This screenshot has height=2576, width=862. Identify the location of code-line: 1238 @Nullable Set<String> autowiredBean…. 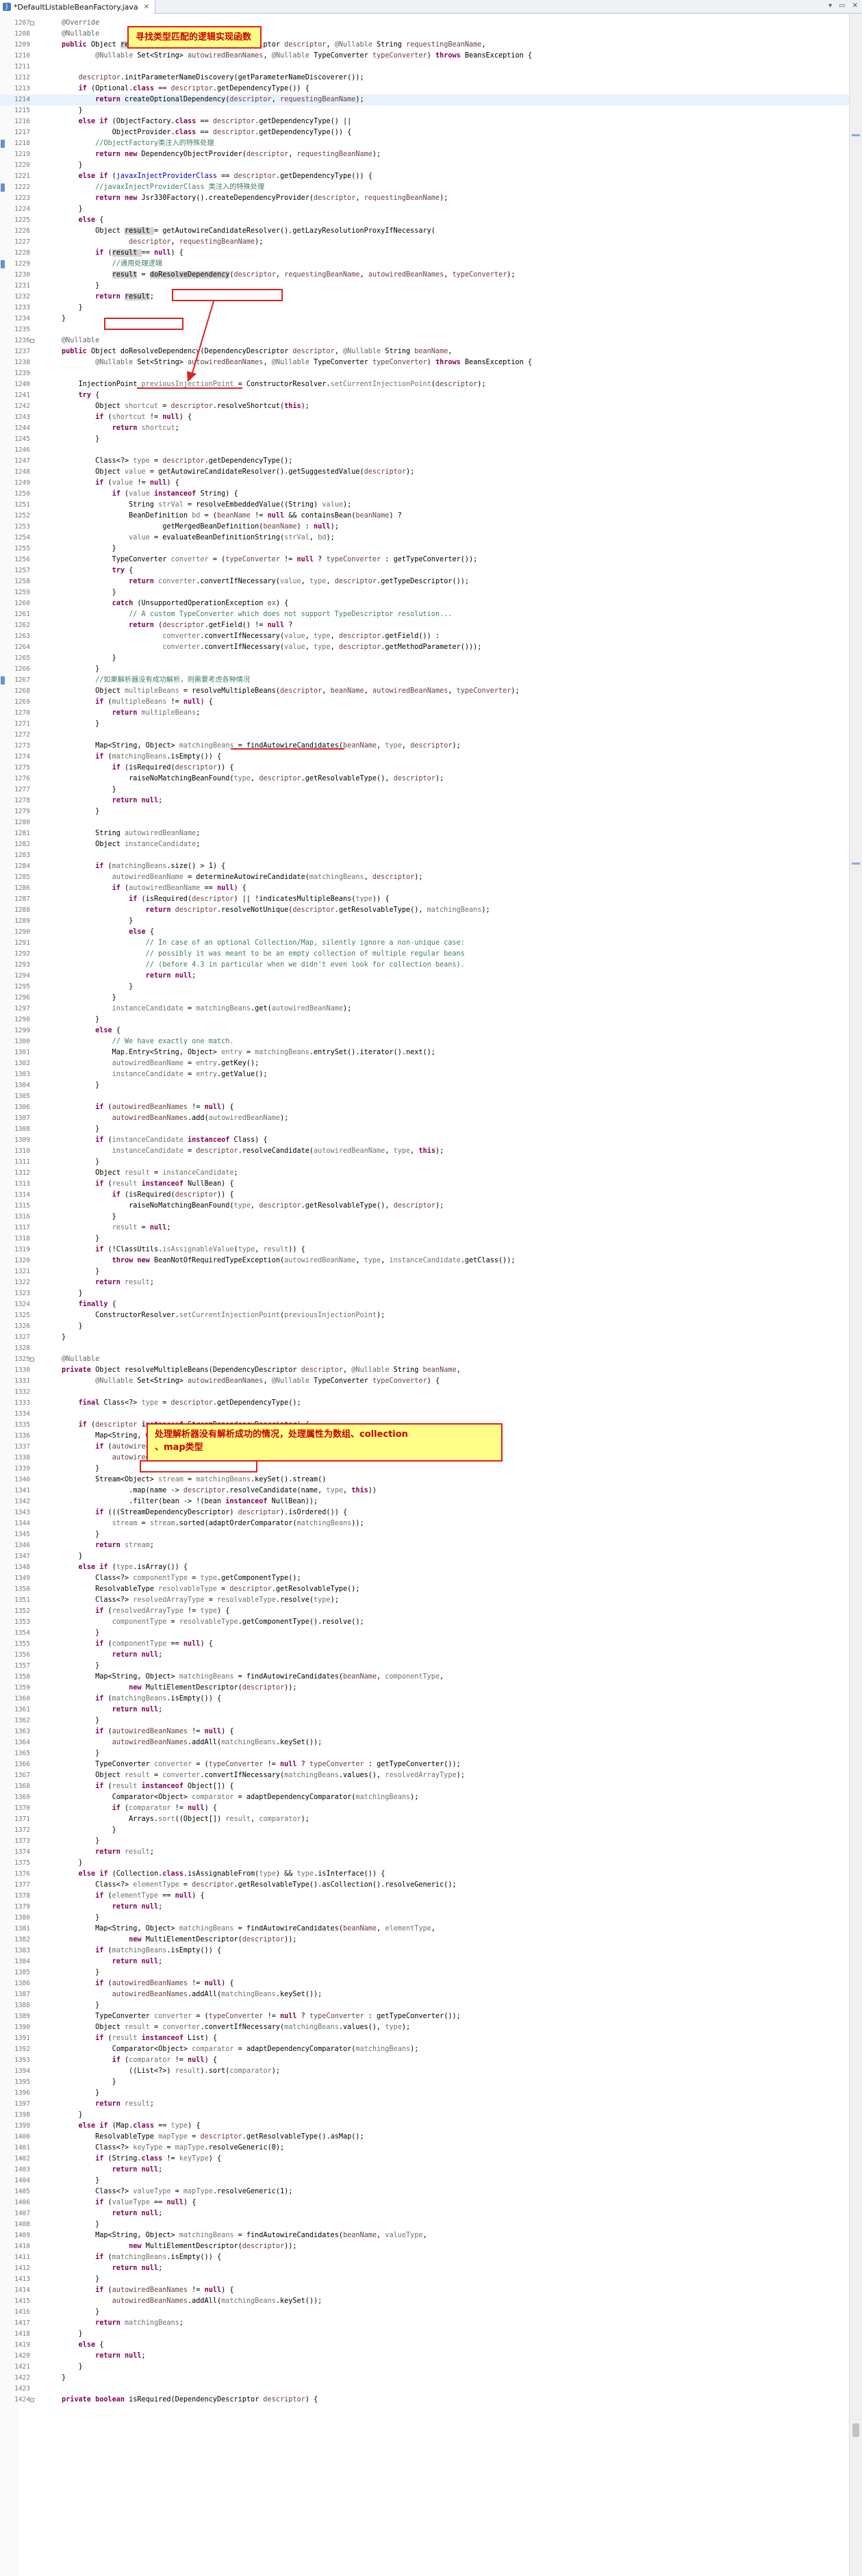
(425, 362).